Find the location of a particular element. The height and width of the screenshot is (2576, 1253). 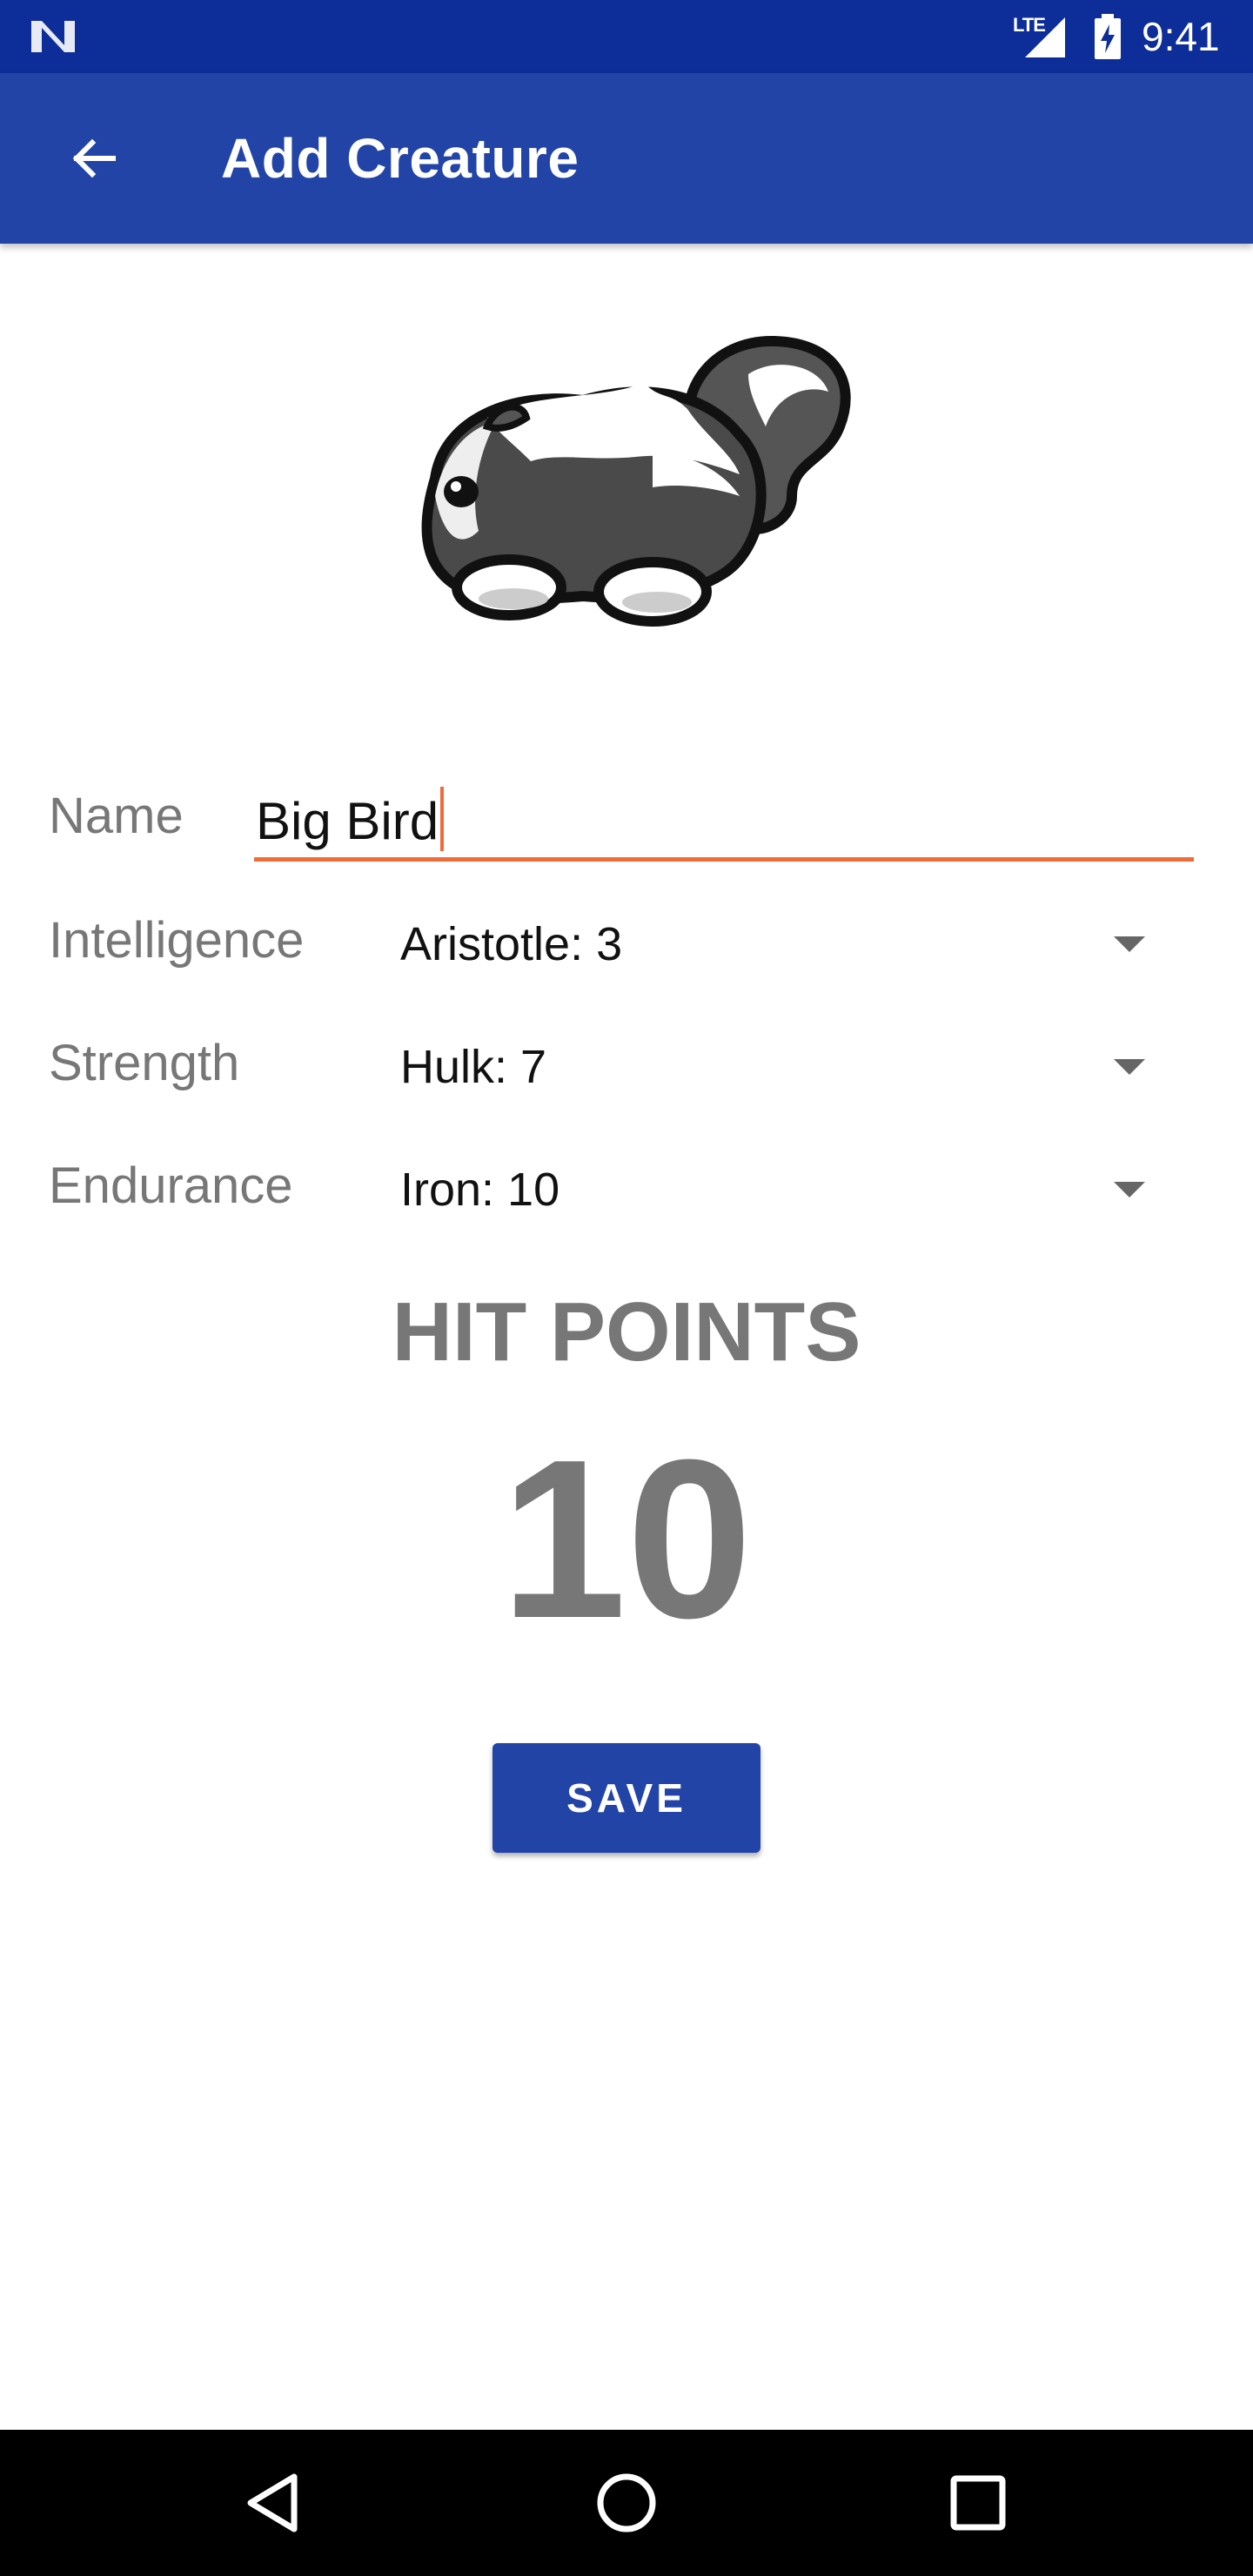

battery-charging-icon is located at coordinates (1108, 37).